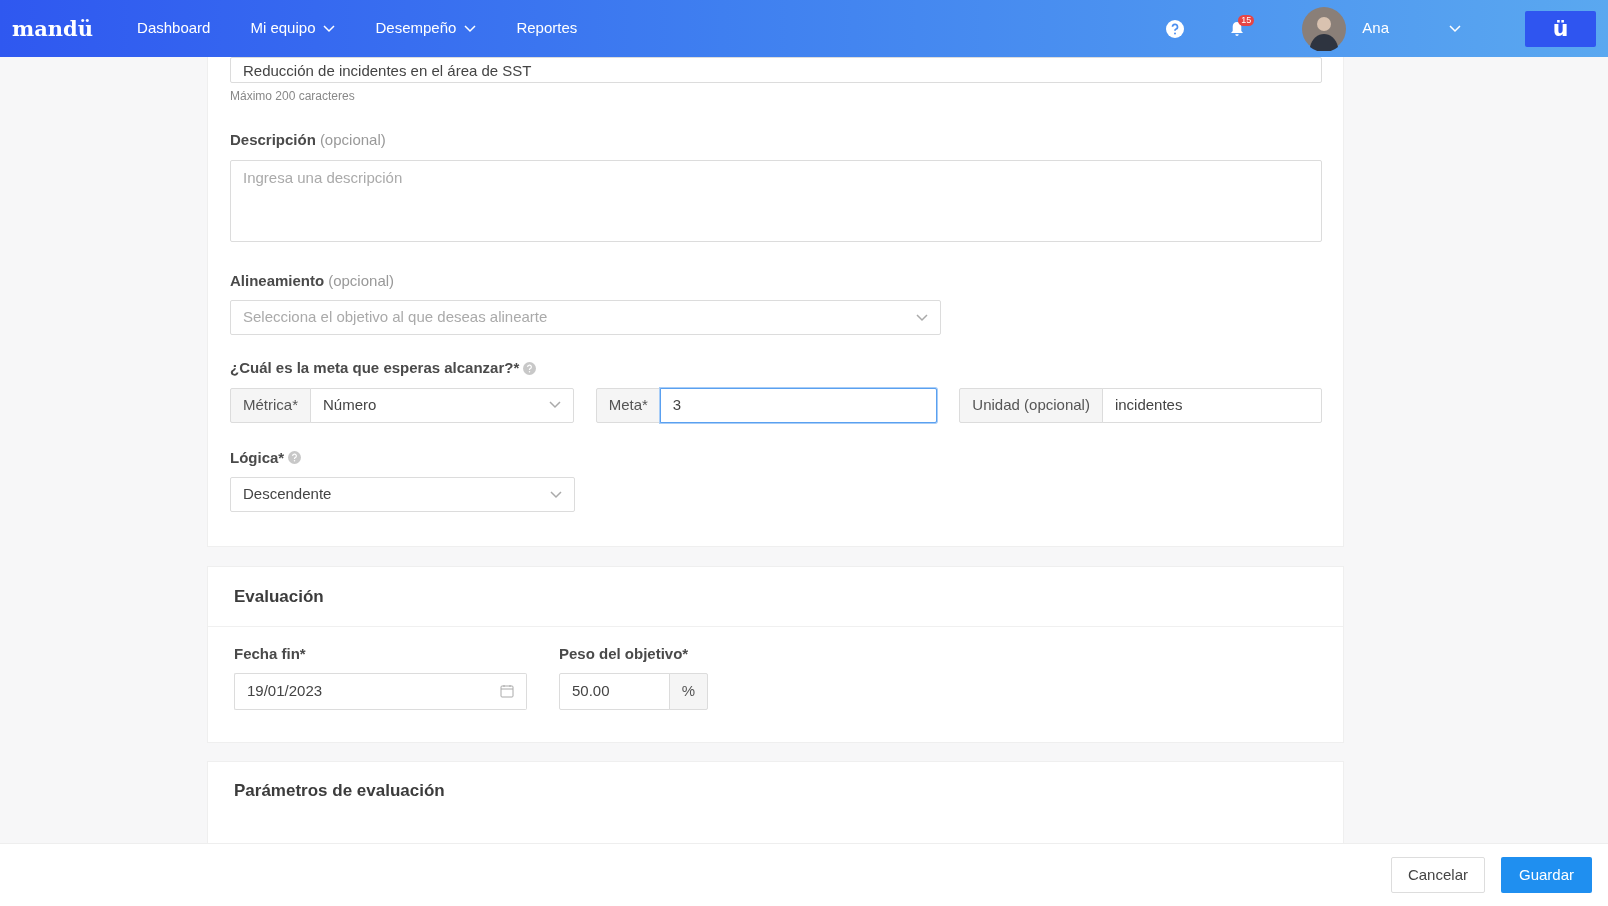 This screenshot has height=906, width=1608. I want to click on field-label: Unidad (opcional), so click(1031, 405).